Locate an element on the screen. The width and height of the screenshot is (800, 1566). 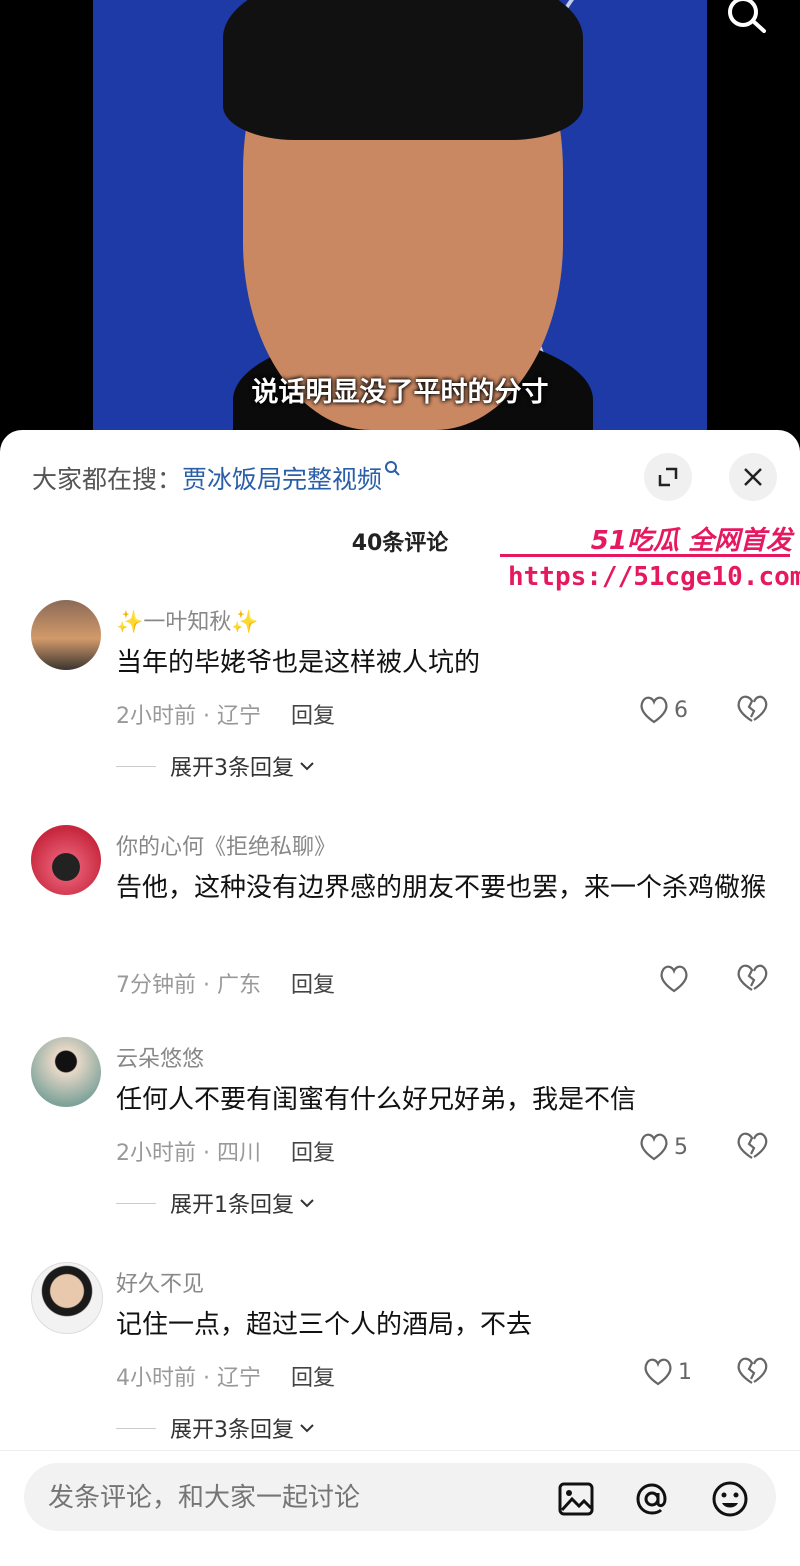
search-icon is located at coordinates (746, 17).